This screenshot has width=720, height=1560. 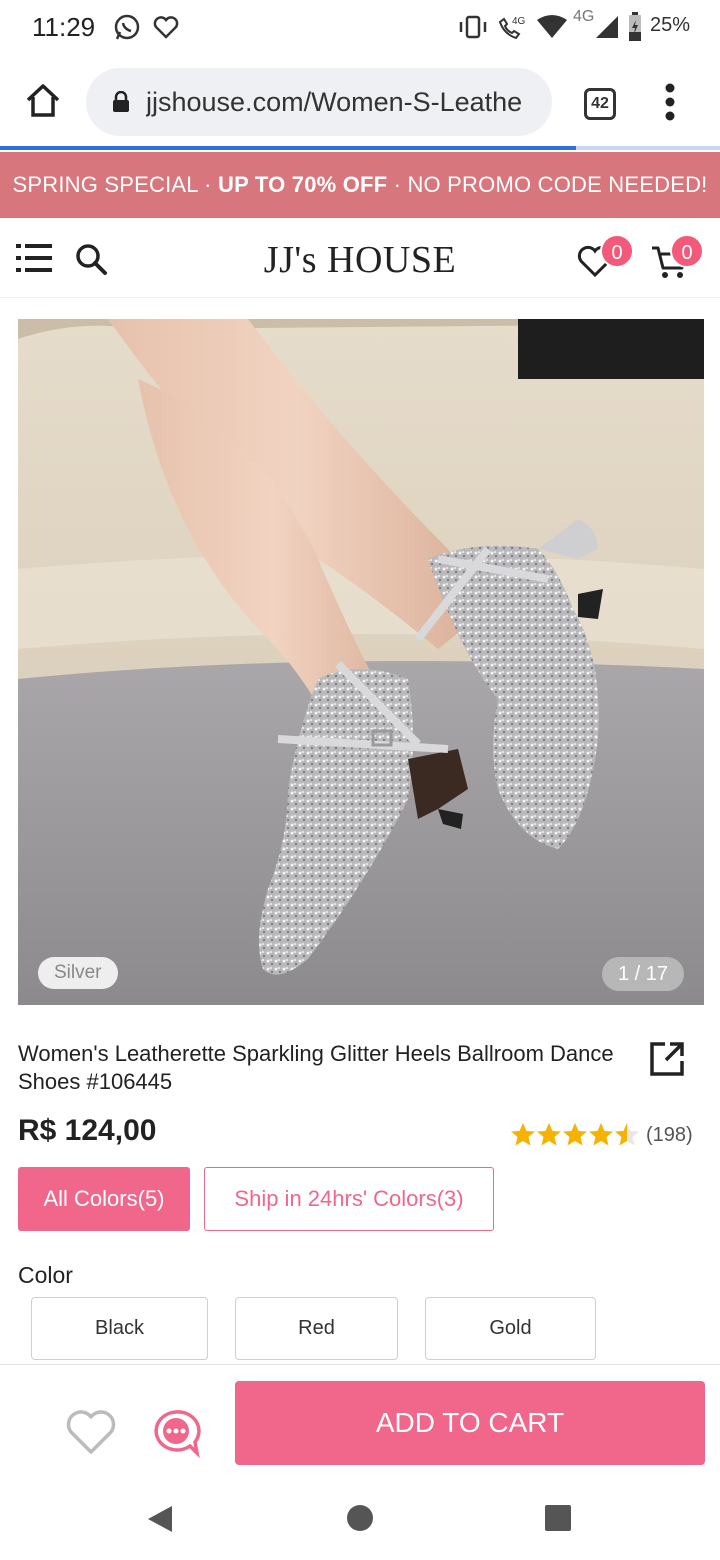 I want to click on color-option-red: Red, so click(x=316, y=1328).